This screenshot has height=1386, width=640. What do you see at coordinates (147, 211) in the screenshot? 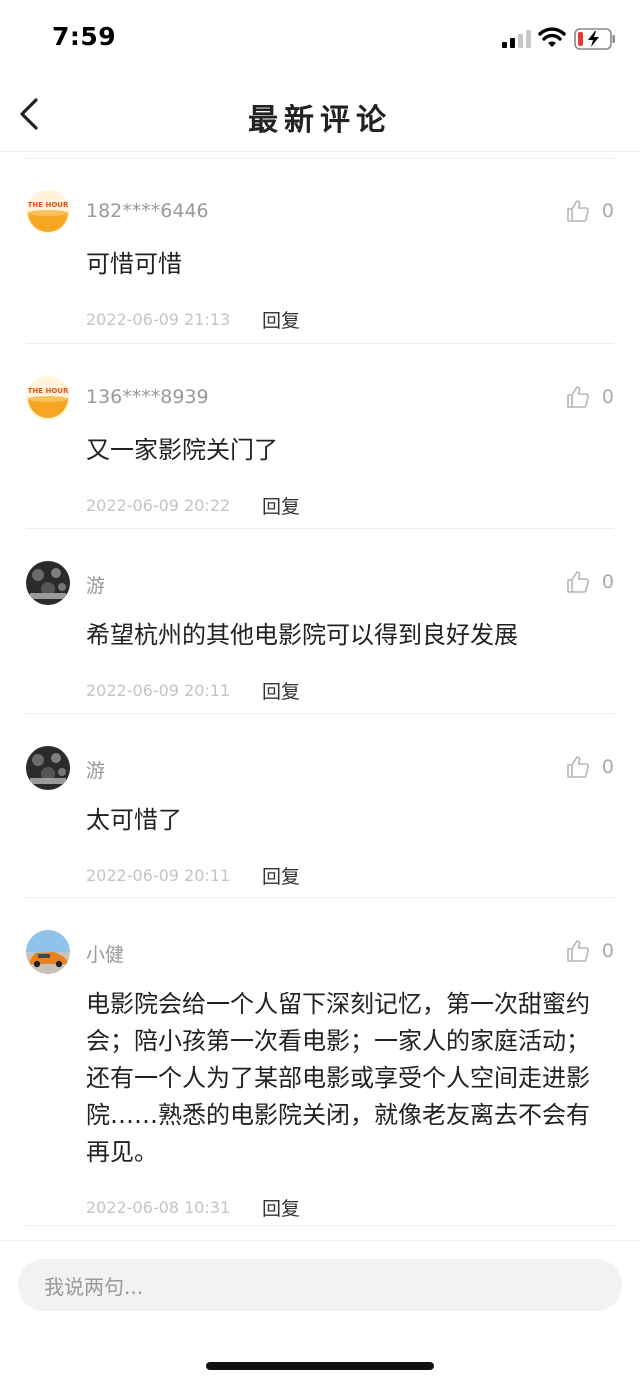
I see `username: 182****6446` at bounding box center [147, 211].